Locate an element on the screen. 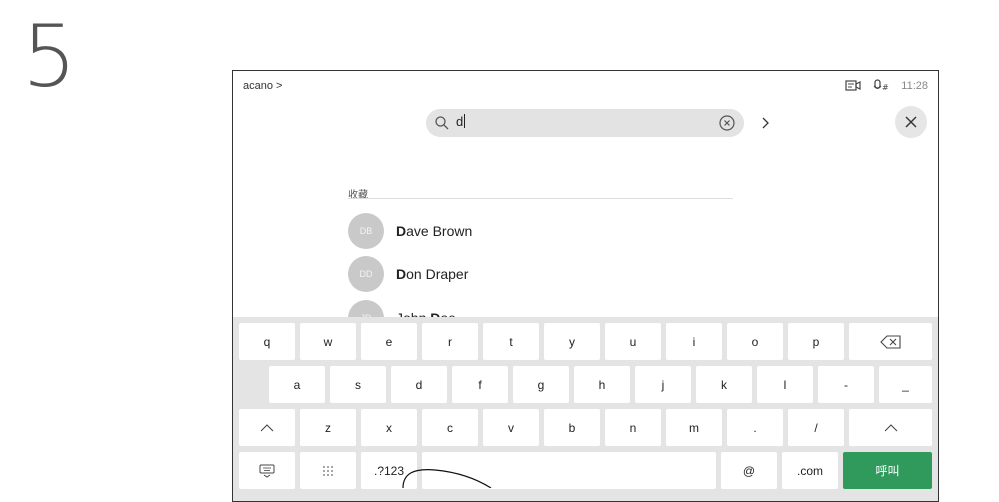 The width and height of the screenshot is (999, 502). search-icon is located at coordinates (442, 123).